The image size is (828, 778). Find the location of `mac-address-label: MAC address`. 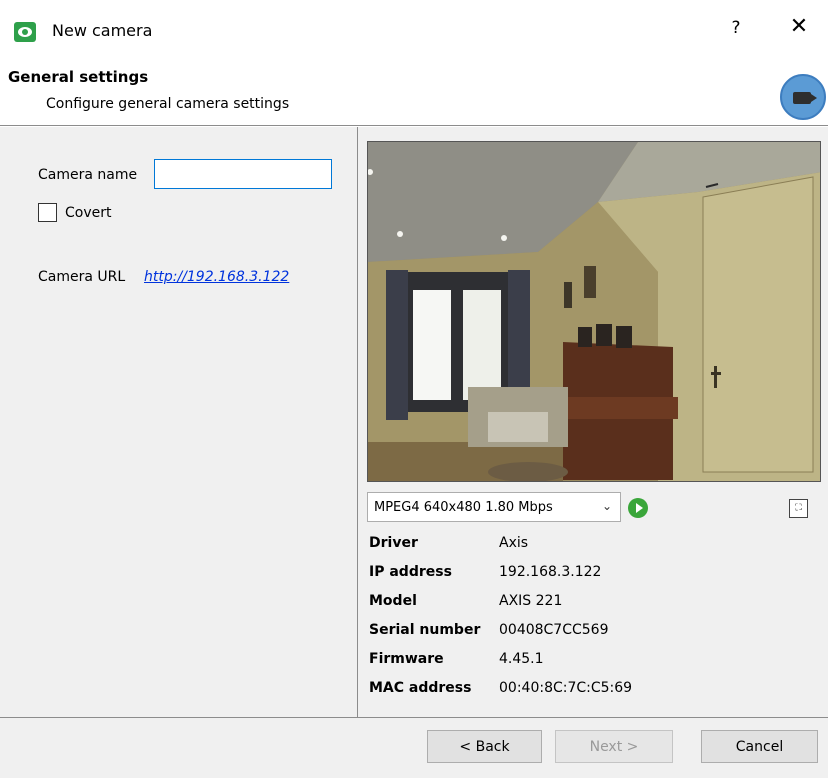

mac-address-label: MAC address is located at coordinates (420, 688).